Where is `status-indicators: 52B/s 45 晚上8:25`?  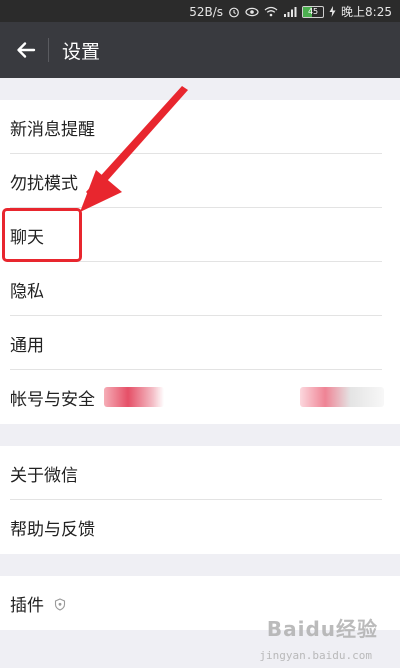 status-indicators: 52B/s 45 晚上8:25 is located at coordinates (290, 11).